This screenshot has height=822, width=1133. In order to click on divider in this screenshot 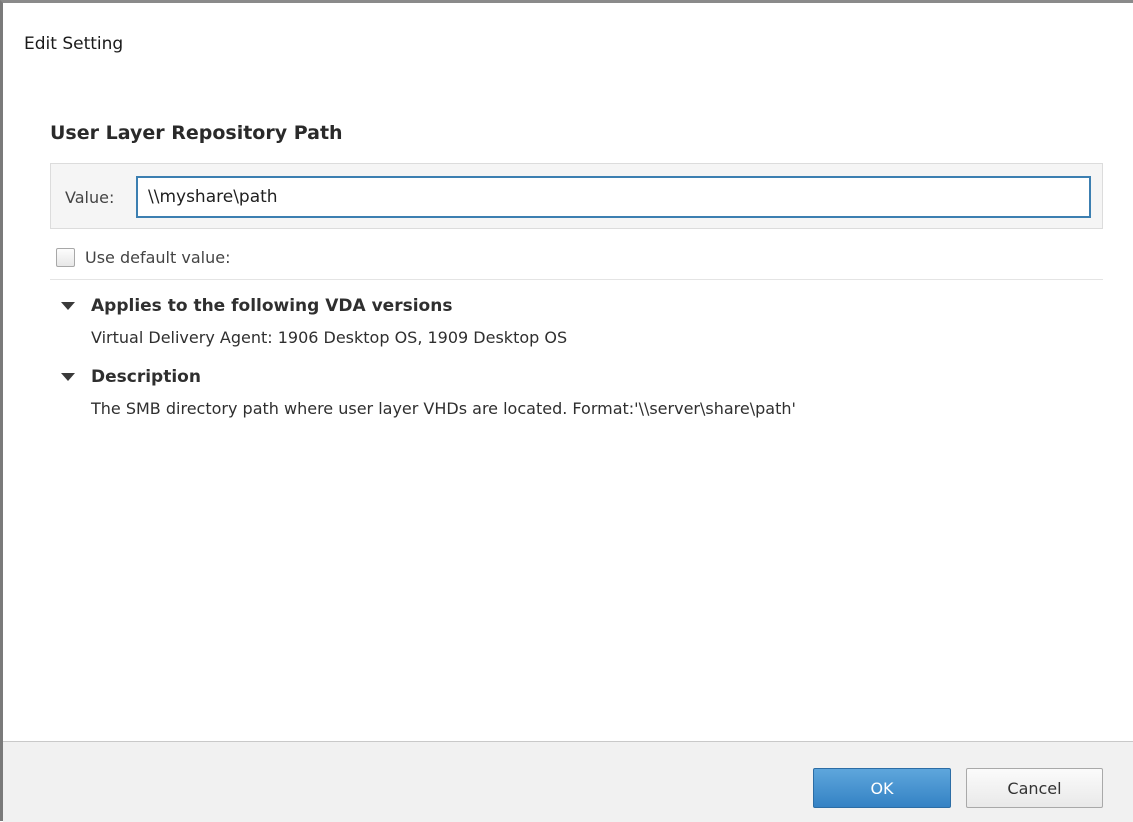, I will do `click(576, 279)`.